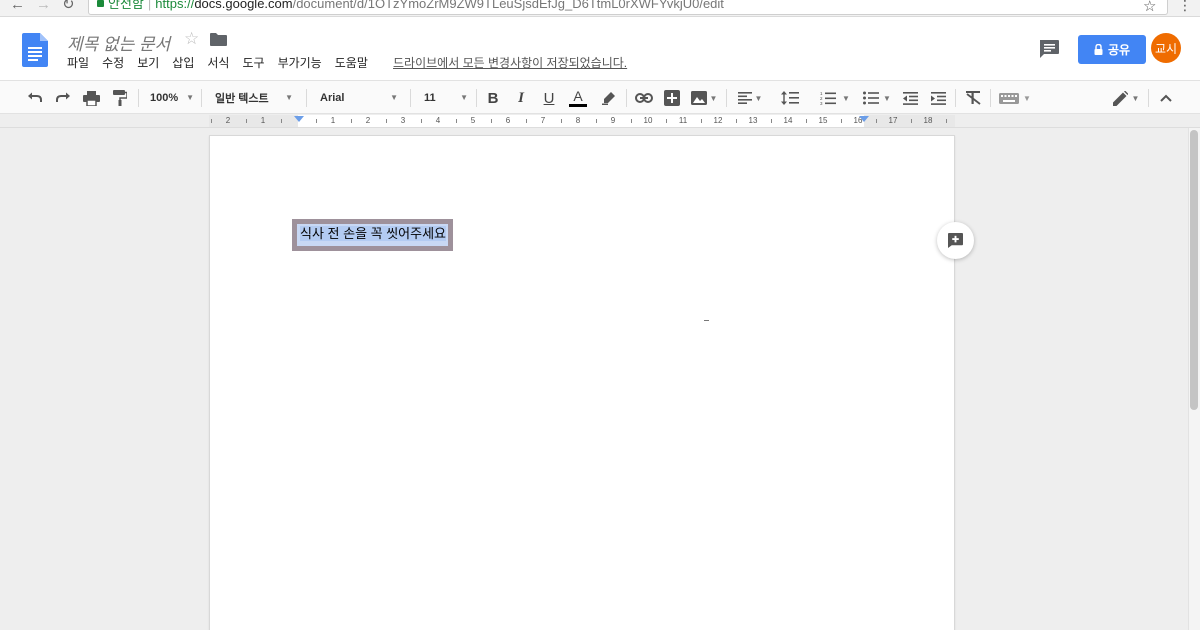 This screenshot has width=1200, height=630. What do you see at coordinates (1015, 98) in the screenshot?
I see `keyboard-icon: ▼` at bounding box center [1015, 98].